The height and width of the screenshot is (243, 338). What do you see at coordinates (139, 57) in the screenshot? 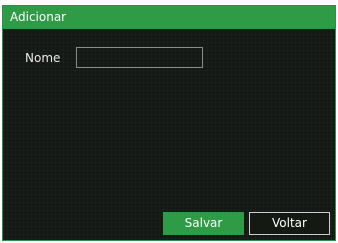
I see `name-input` at bounding box center [139, 57].